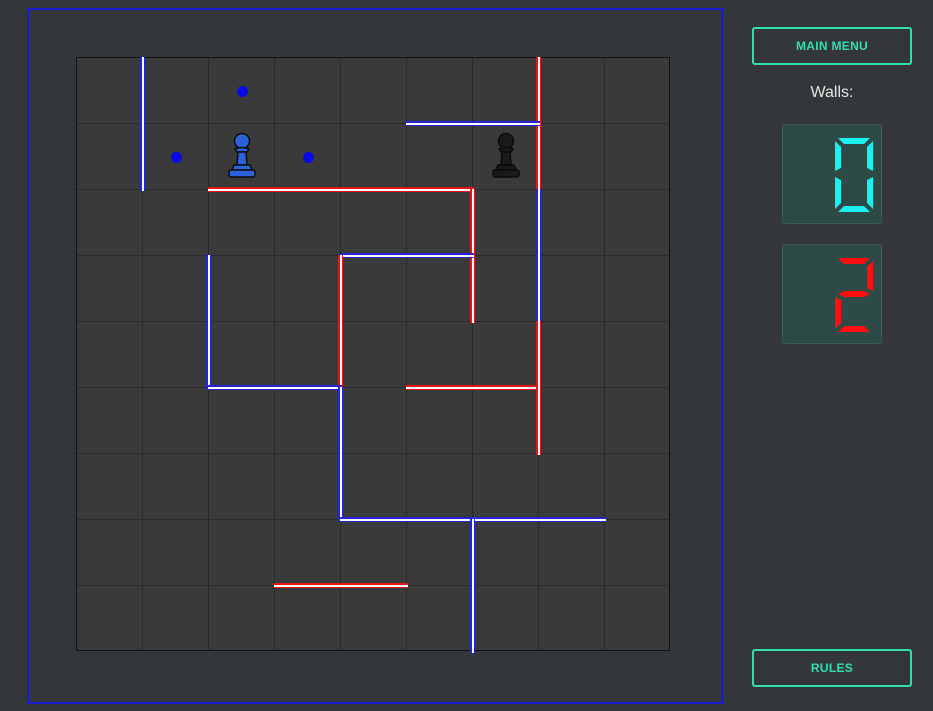 This screenshot has width=933, height=711. Describe the element at coordinates (832, 294) in the screenshot. I see `red-walls-counter` at that location.